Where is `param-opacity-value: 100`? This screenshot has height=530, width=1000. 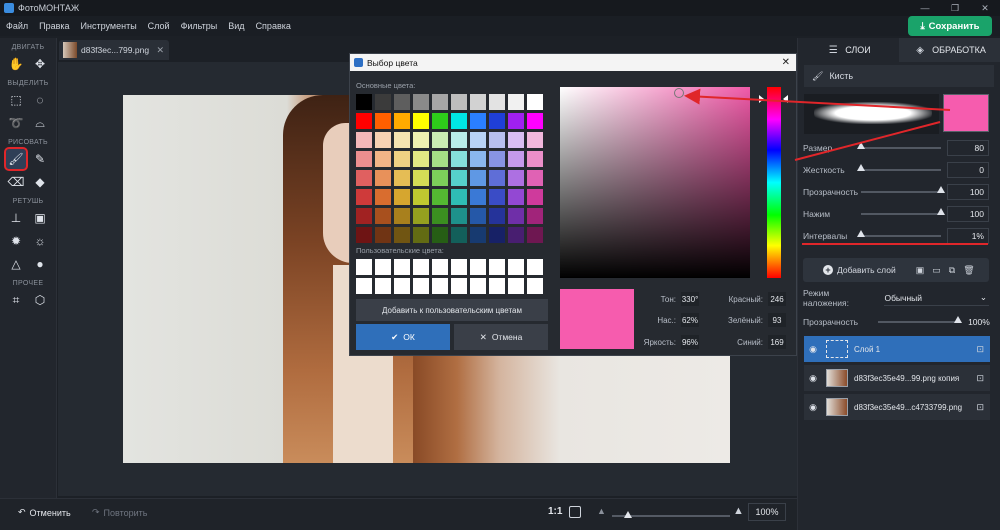 param-opacity-value: 100 is located at coordinates (968, 192).